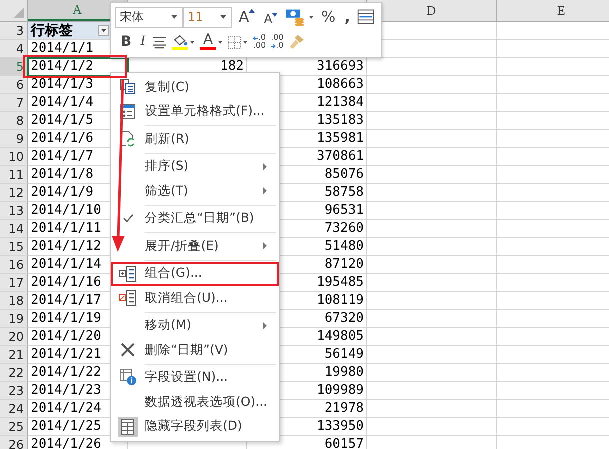  What do you see at coordinates (340, 427) in the screenshot?
I see `table-cell: 133950` at bounding box center [340, 427].